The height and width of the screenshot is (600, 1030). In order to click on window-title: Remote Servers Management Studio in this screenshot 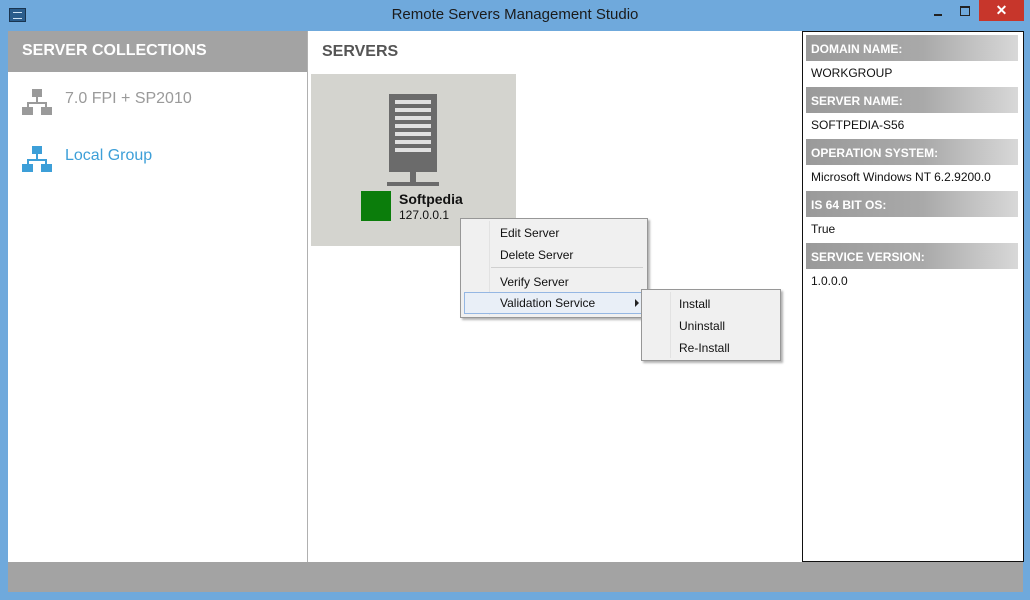, I will do `click(515, 14)`.